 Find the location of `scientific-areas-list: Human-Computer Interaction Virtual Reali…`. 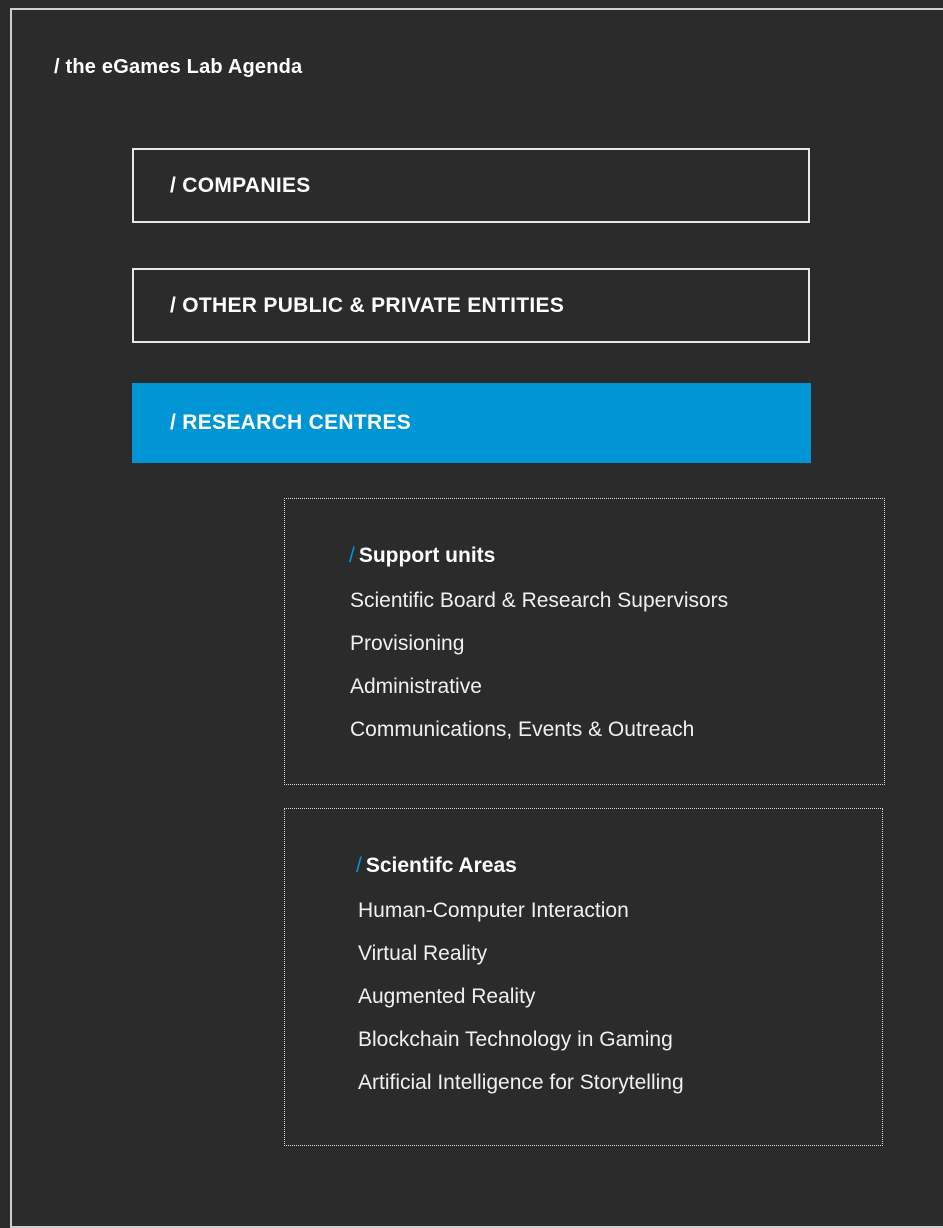

scientific-areas-list: Human-Computer Interaction Virtual Reali… is located at coordinates (521, 1004).